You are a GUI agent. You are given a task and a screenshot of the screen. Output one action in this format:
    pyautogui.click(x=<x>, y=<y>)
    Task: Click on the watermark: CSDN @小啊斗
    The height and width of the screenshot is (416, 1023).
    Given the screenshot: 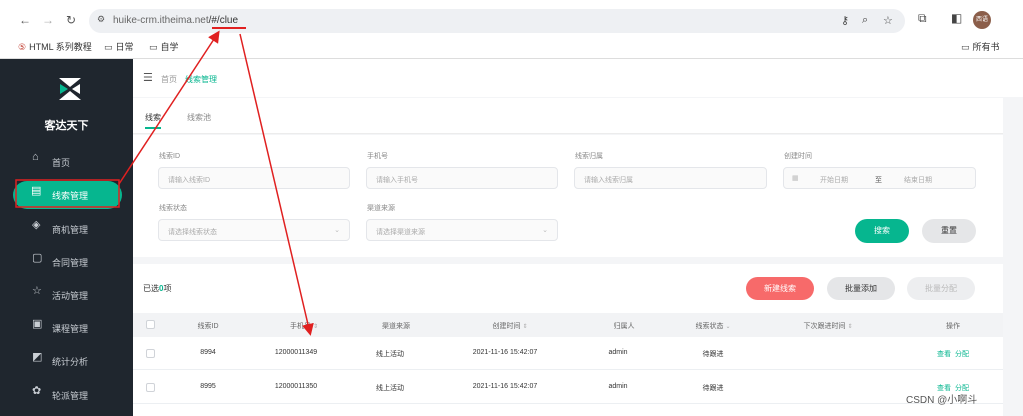 What is the action you would take?
    pyautogui.click(x=942, y=400)
    